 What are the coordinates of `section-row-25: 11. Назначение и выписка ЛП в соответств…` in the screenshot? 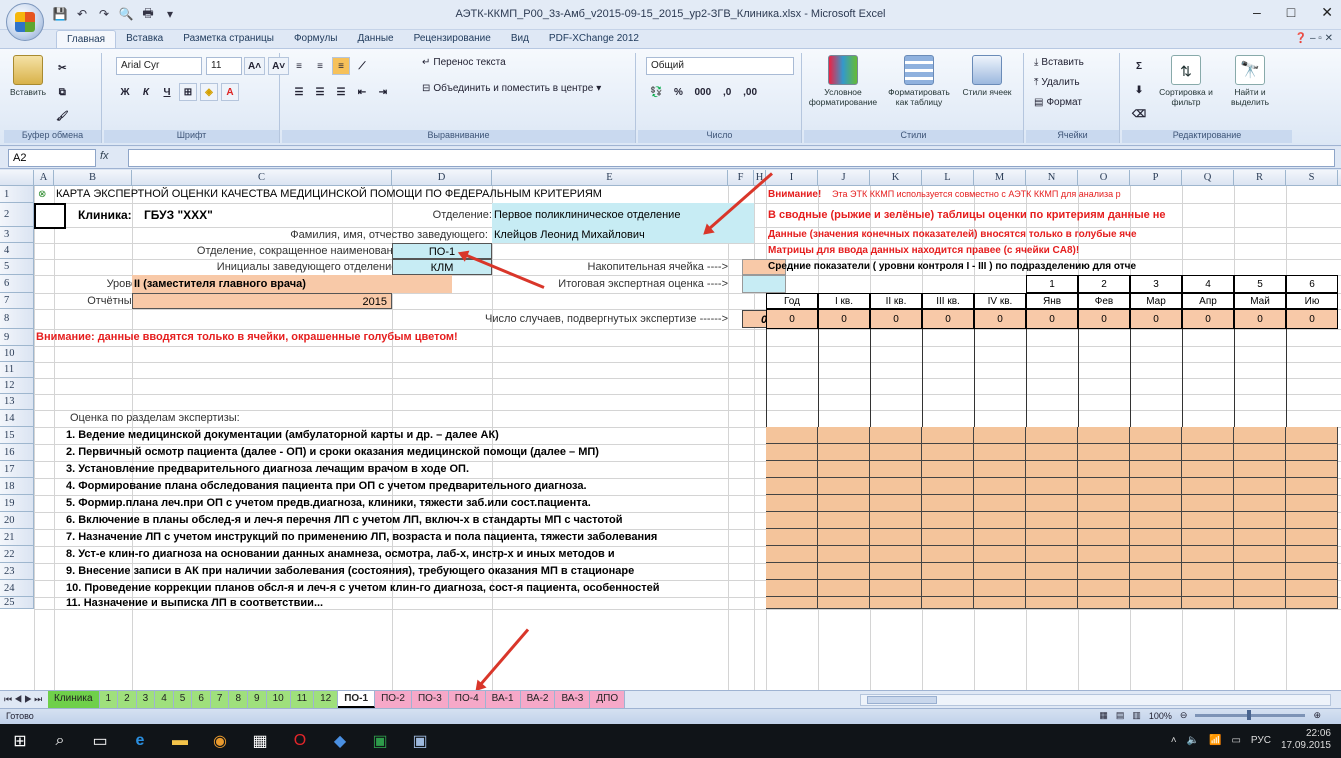 It's located at (410, 603).